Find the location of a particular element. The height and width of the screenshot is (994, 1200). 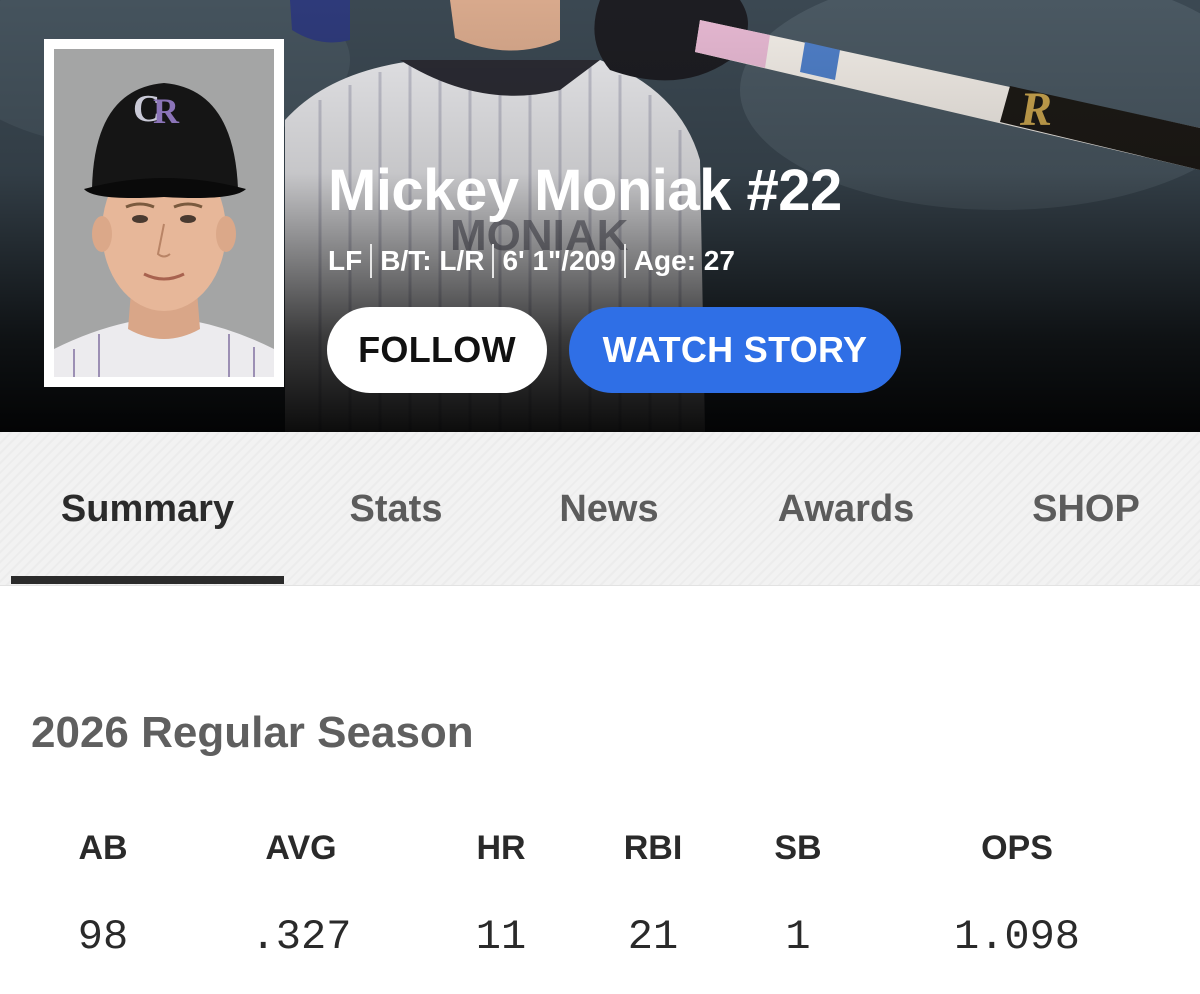

stat-value: 98 is located at coordinates (103, 937).